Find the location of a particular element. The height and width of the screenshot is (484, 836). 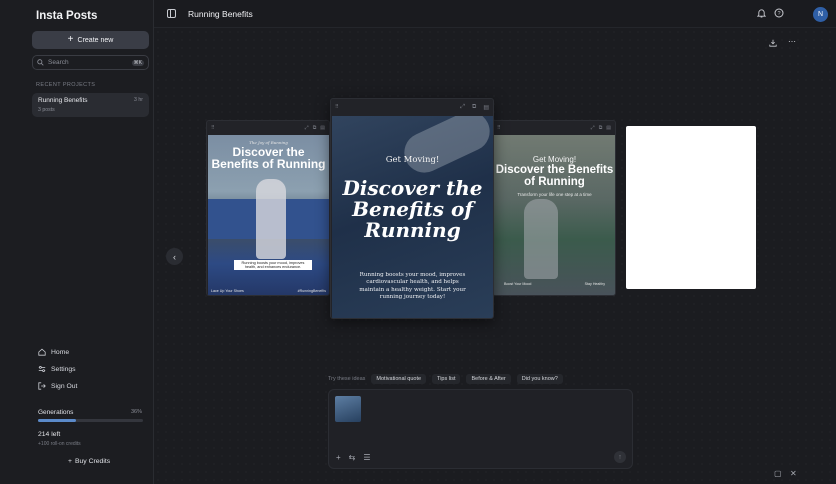

generations-label: Generations is located at coordinates (56, 412).